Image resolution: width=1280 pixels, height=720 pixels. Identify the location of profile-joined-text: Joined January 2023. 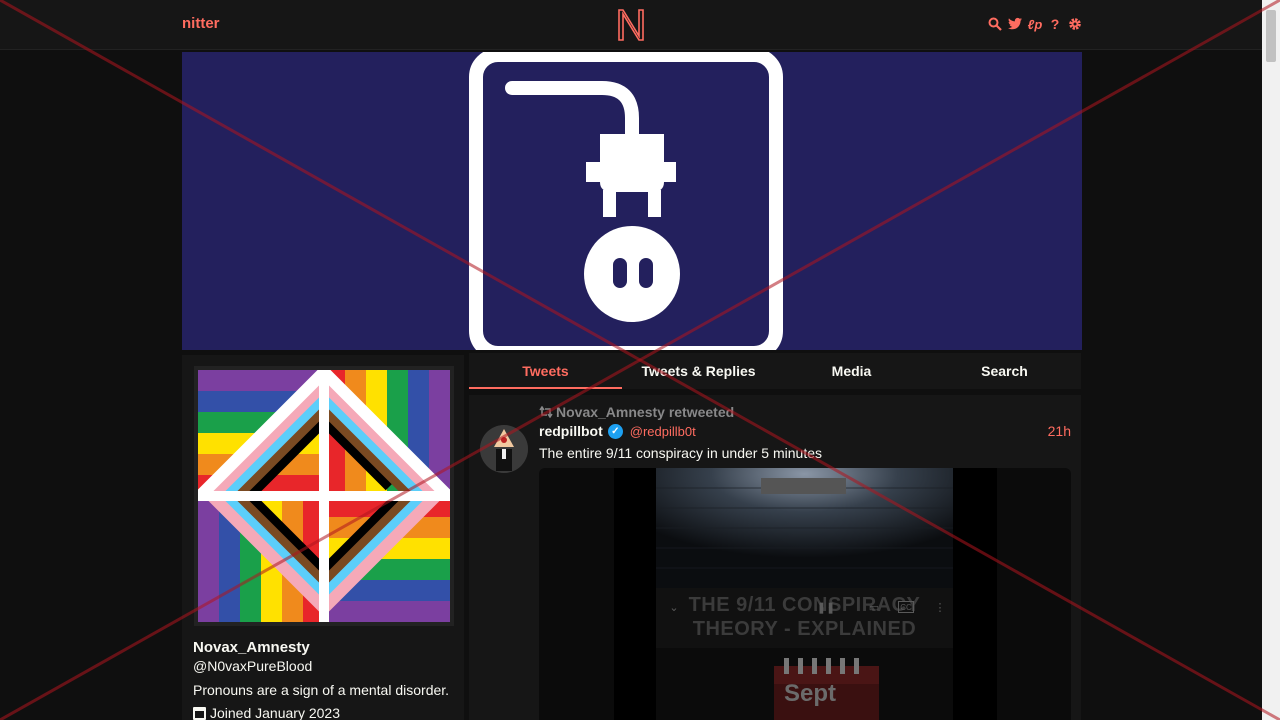
(275, 712).